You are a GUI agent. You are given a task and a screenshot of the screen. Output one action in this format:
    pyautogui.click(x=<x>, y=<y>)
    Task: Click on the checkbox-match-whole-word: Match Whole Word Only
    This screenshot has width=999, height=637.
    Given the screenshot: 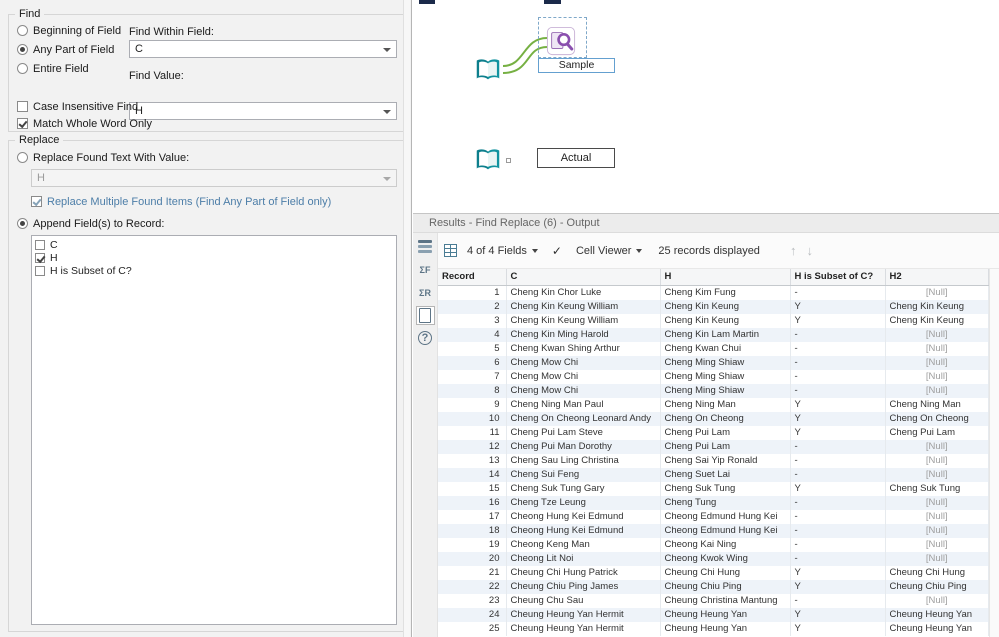 What is the action you would take?
    pyautogui.click(x=84, y=123)
    